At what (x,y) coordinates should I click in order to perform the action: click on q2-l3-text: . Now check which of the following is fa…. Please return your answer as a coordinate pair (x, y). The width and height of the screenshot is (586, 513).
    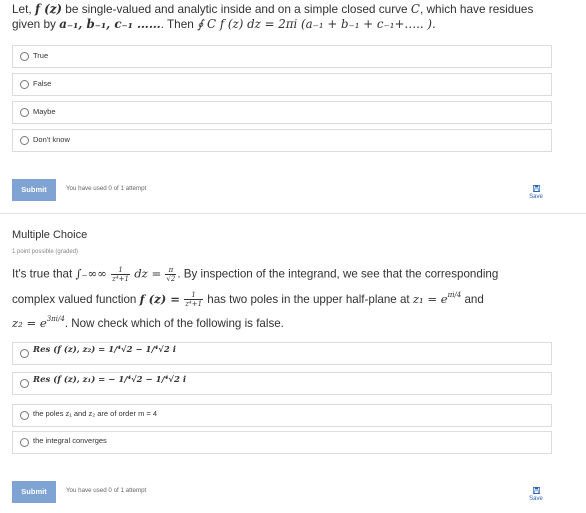
    Looking at the image, I should click on (174, 323).